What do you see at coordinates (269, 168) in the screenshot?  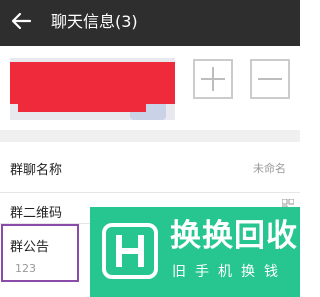 I see `group-name-value: 未命名` at bounding box center [269, 168].